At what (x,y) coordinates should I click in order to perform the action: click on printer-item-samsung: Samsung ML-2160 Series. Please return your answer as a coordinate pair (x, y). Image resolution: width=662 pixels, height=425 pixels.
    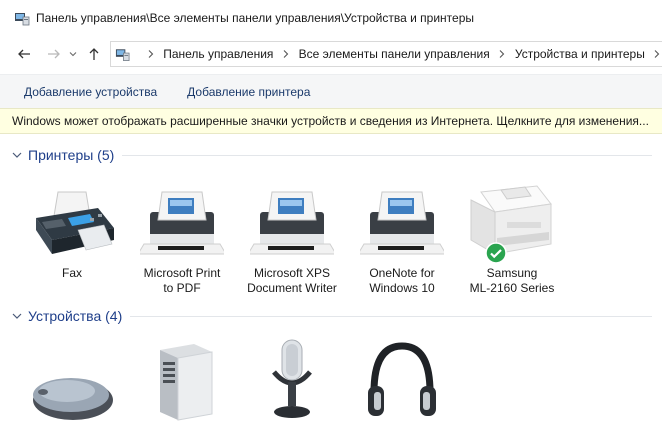
    Looking at the image, I should click on (512, 238).